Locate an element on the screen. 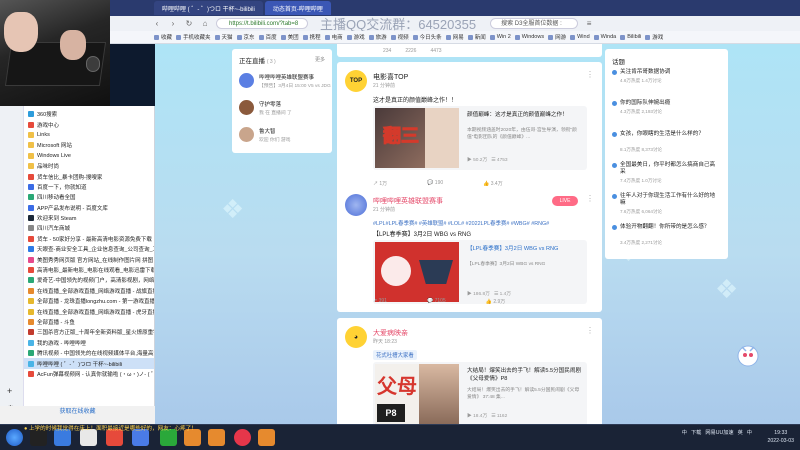  topic-tag: 花式吐槽大家看 is located at coordinates (395, 355).